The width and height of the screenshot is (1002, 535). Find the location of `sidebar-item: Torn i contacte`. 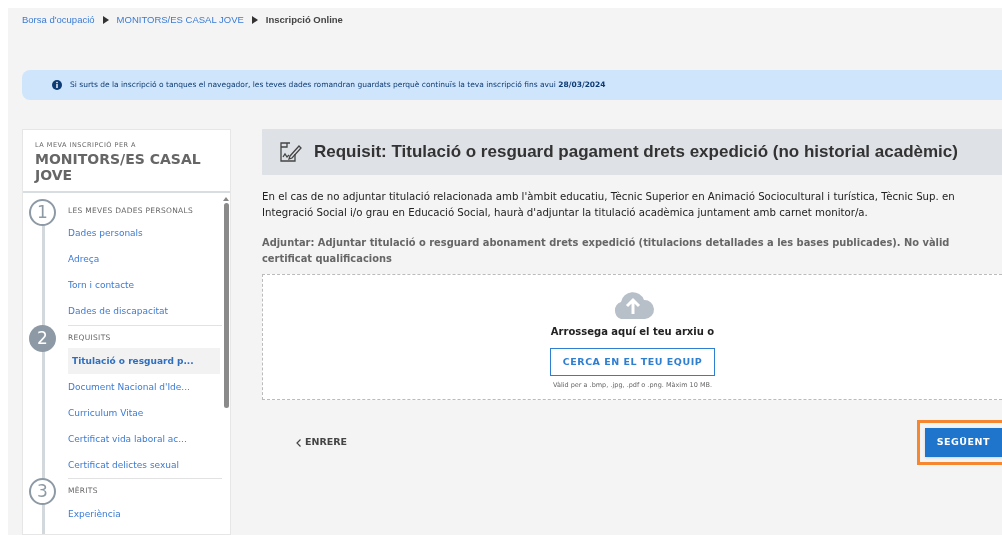

sidebar-item: Torn i contacte is located at coordinates (144, 286).